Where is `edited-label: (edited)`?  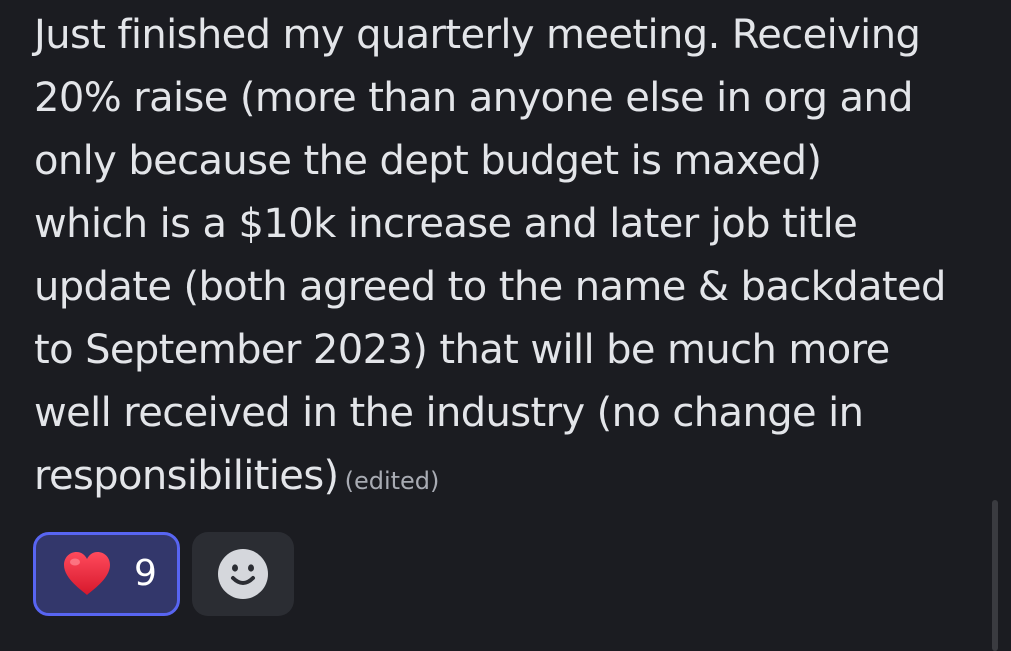 edited-label: (edited) is located at coordinates (392, 481).